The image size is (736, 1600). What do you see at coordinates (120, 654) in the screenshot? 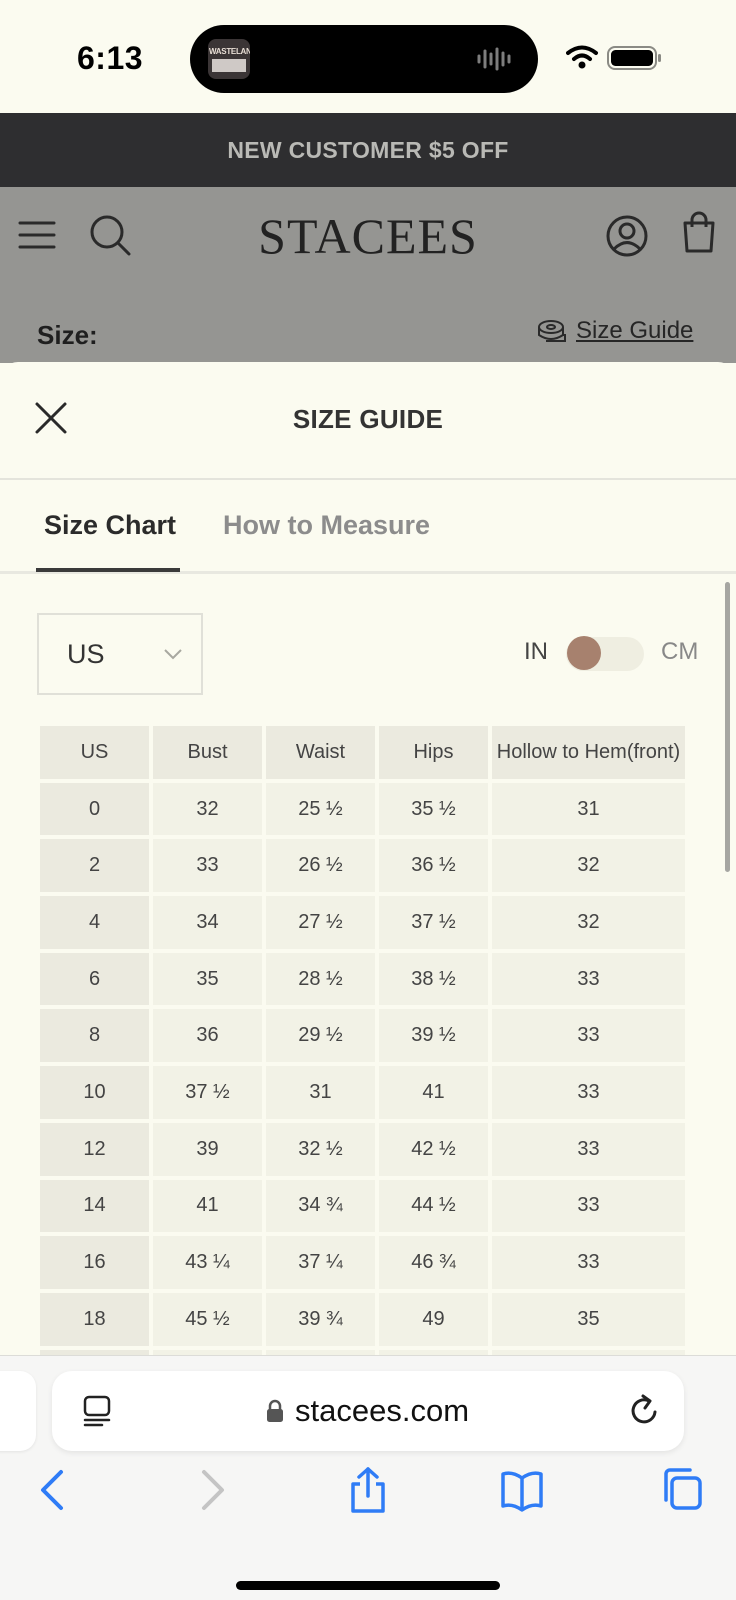
I see `size-region-select: US` at bounding box center [120, 654].